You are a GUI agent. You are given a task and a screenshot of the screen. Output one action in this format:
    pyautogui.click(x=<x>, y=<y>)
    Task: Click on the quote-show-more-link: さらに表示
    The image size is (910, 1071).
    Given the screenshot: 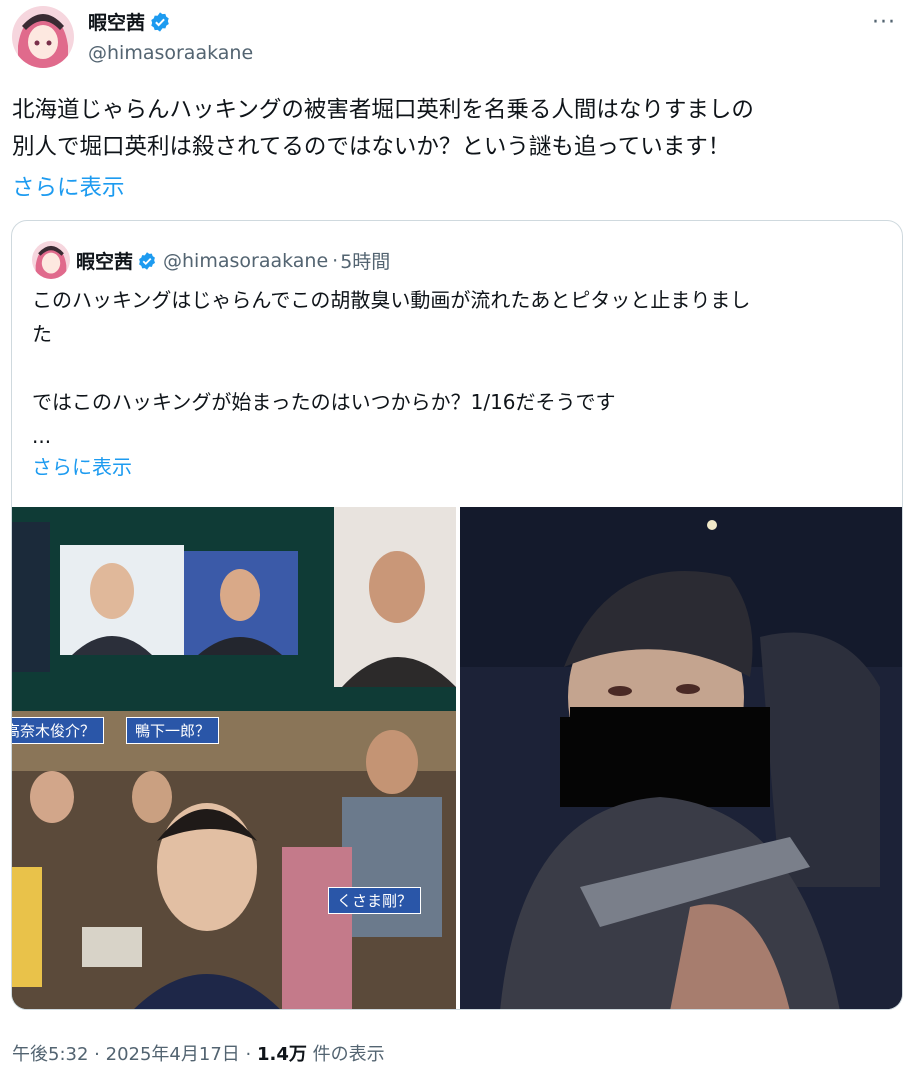 What is the action you would take?
    pyautogui.click(x=82, y=465)
    